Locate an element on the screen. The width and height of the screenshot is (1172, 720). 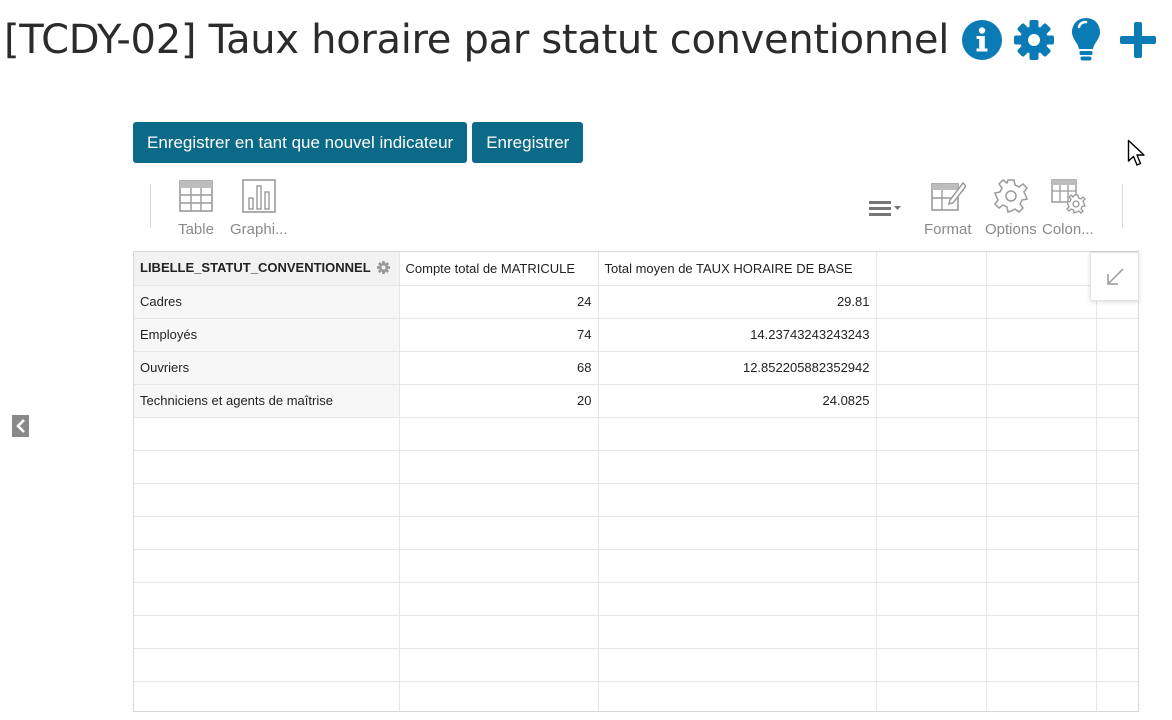
format-icon is located at coordinates (948, 196).